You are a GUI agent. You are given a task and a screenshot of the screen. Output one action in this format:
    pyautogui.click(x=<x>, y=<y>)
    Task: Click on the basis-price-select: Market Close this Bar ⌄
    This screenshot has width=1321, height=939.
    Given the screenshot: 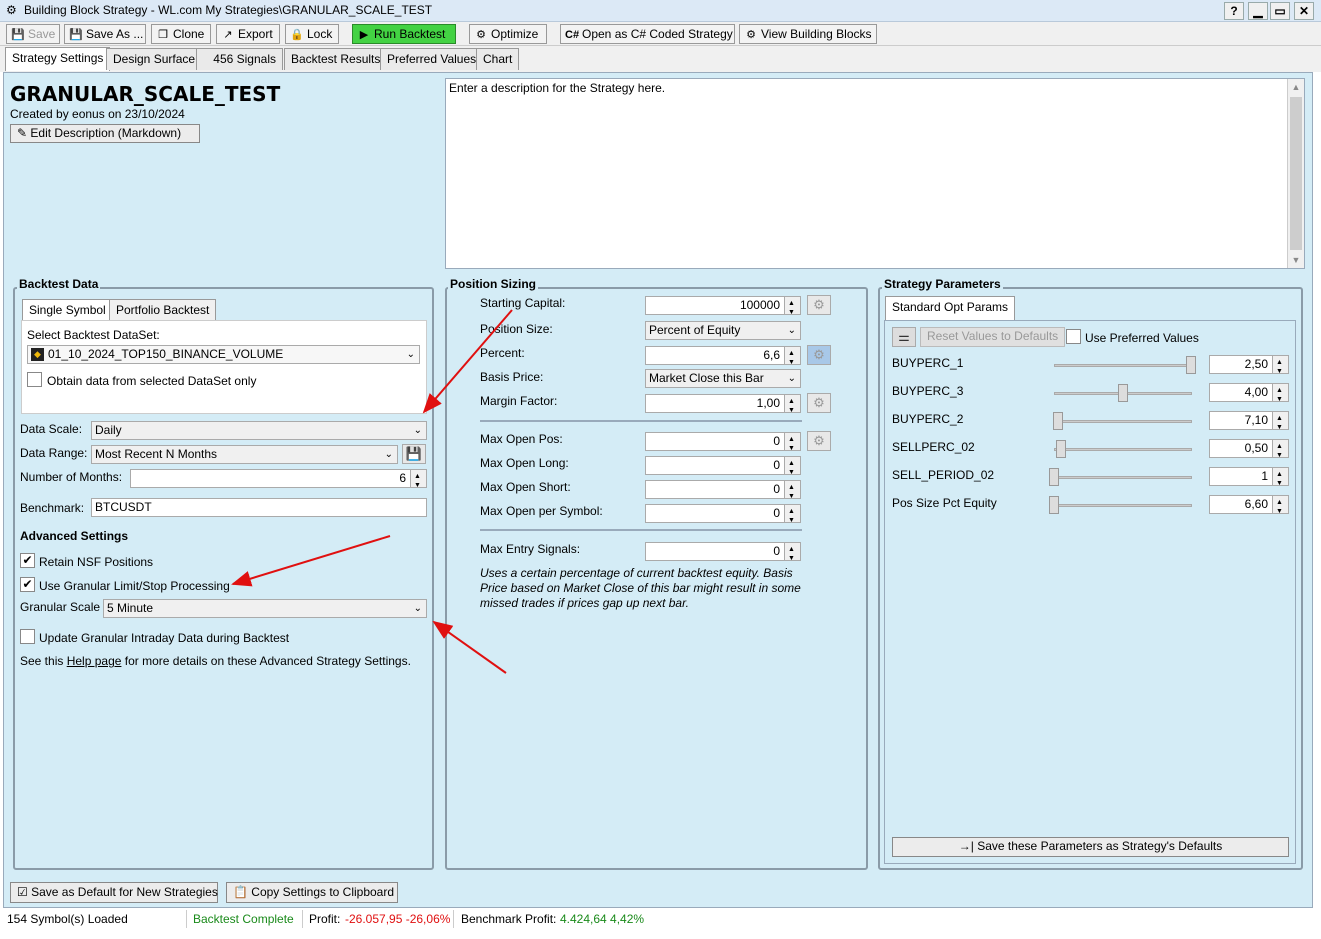 What is the action you would take?
    pyautogui.click(x=723, y=378)
    